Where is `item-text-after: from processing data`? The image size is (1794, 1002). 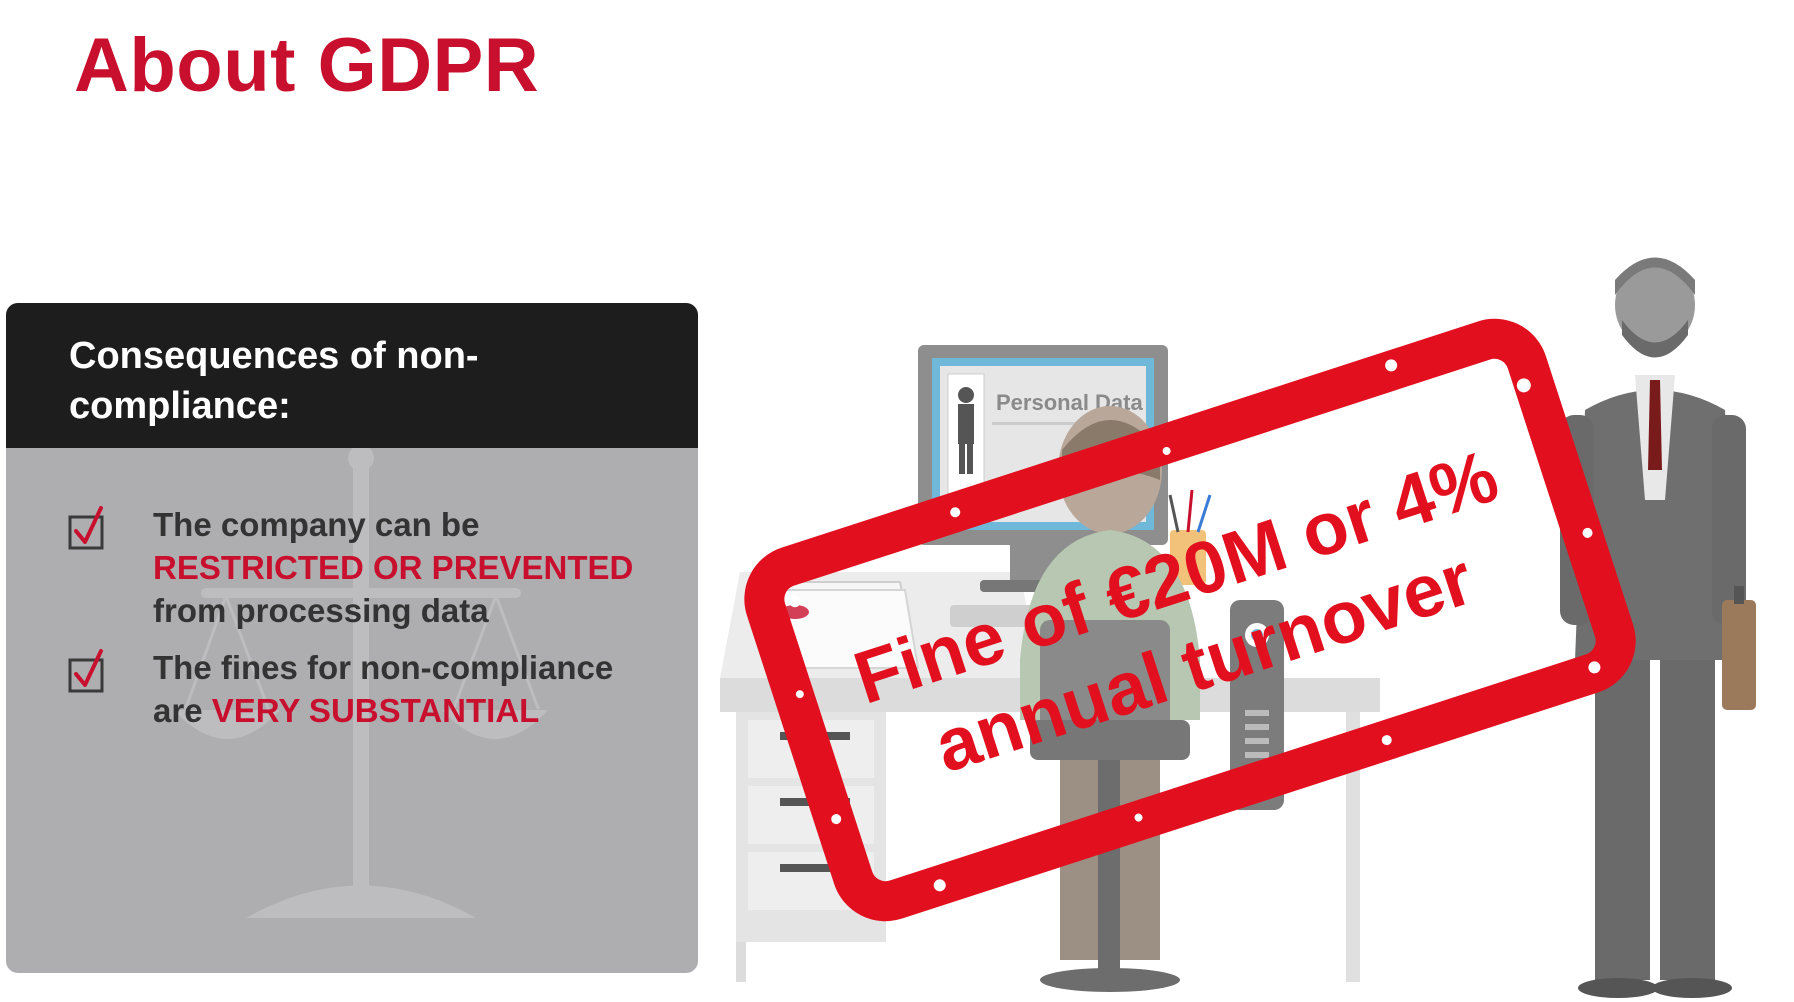
item-text-after: from processing data is located at coordinates (321, 610).